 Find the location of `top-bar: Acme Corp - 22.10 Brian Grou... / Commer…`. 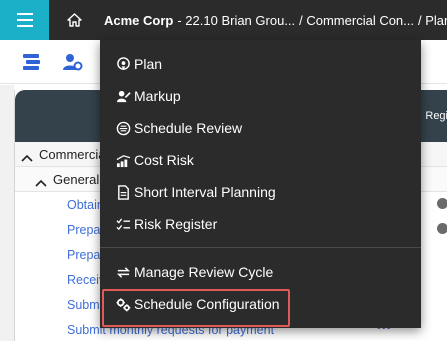

top-bar: Acme Corp - 22.10 Brian Grou... / Commer… is located at coordinates (223, 20).